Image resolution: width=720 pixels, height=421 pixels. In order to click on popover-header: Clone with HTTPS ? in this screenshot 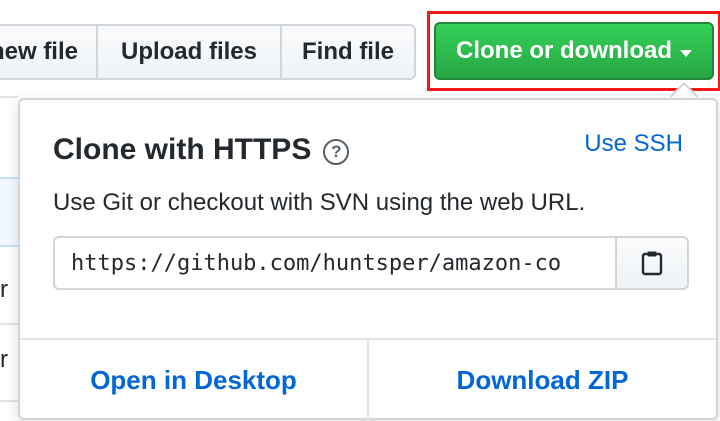, I will do `click(201, 150)`.